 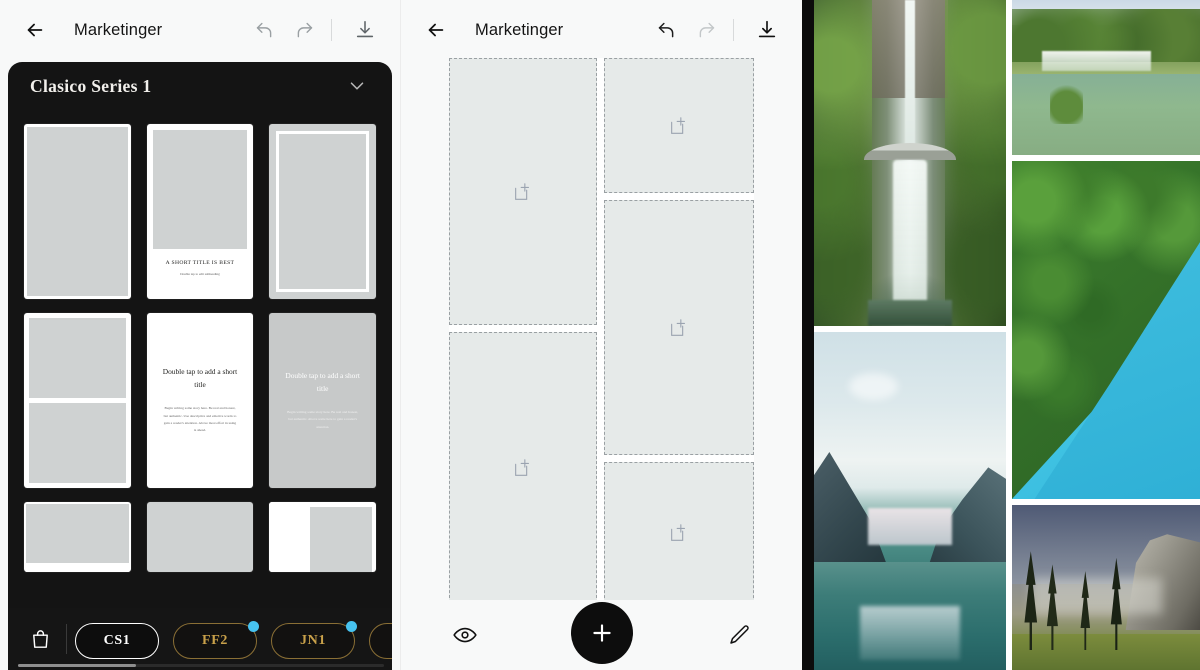 I want to click on edit-button, so click(x=739, y=635).